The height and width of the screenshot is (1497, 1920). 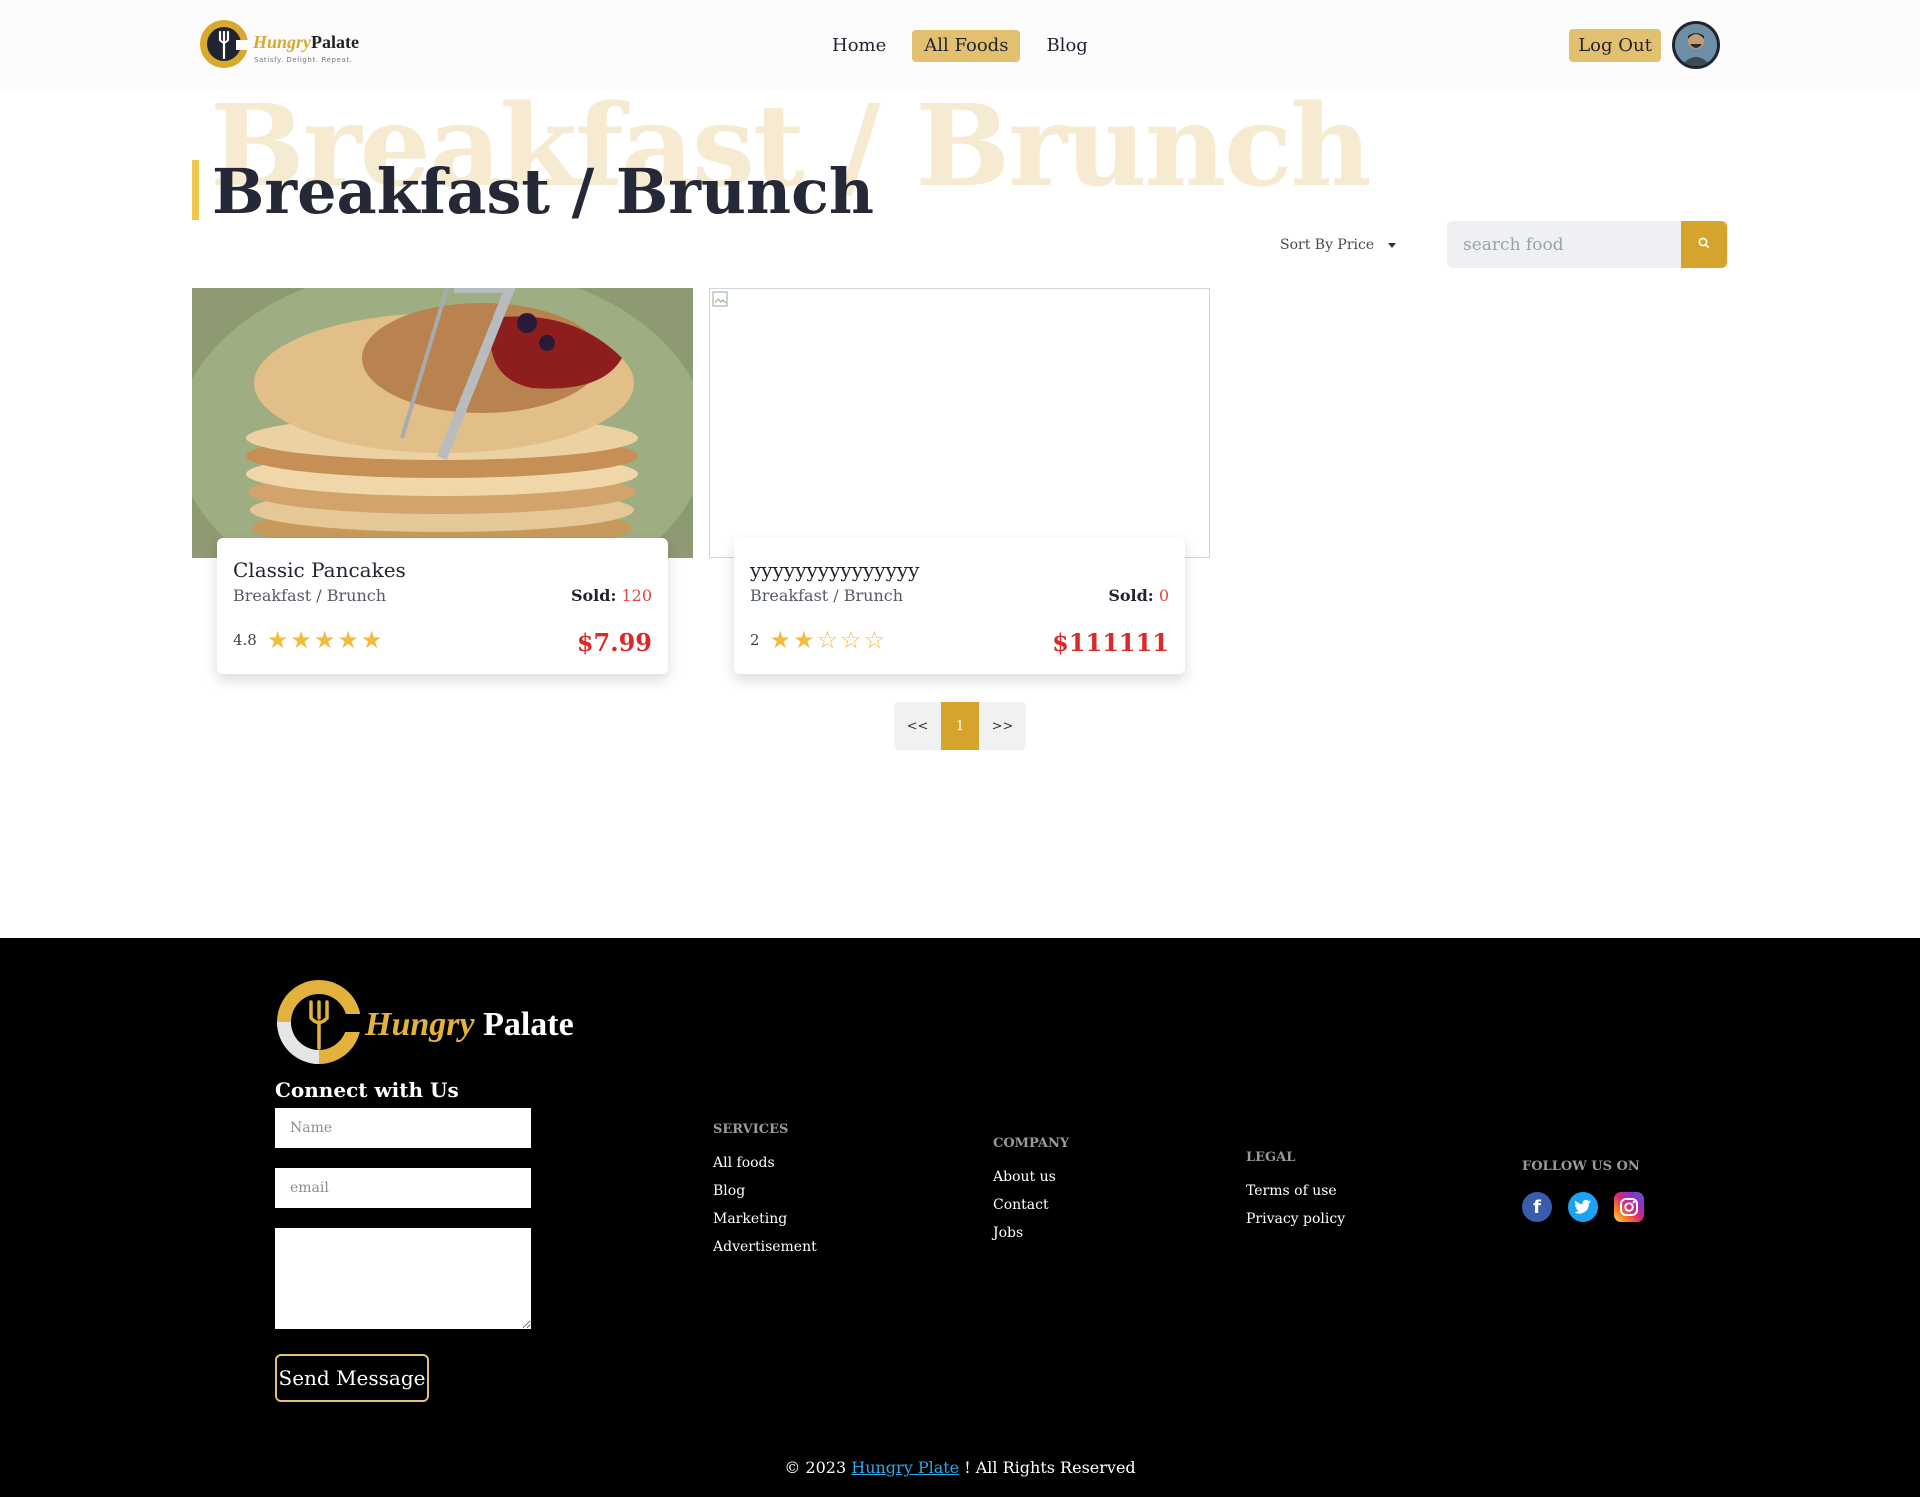 What do you see at coordinates (367, 1090) in the screenshot?
I see `connect-title: Connect with Us` at bounding box center [367, 1090].